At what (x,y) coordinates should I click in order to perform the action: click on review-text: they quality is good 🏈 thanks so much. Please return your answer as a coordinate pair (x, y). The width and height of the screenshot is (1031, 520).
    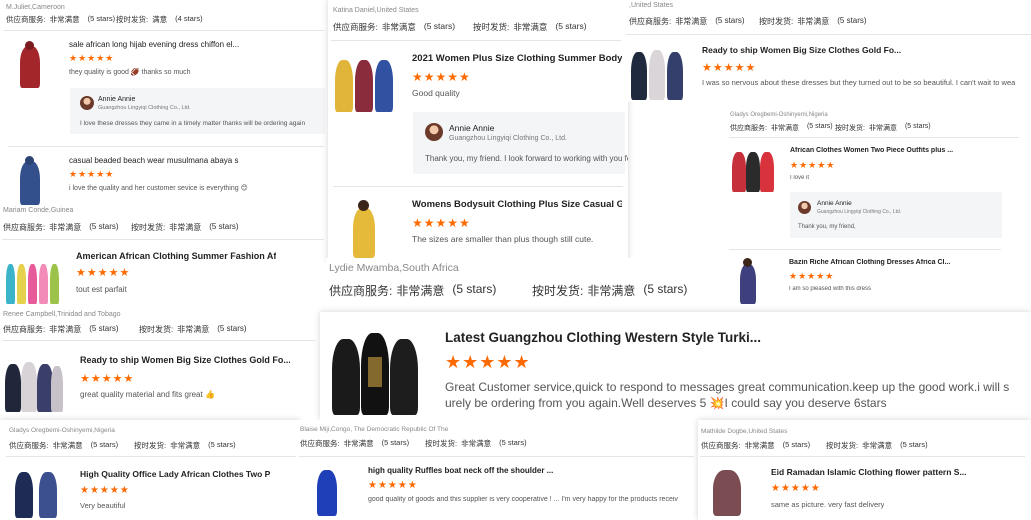
    Looking at the image, I should click on (130, 72).